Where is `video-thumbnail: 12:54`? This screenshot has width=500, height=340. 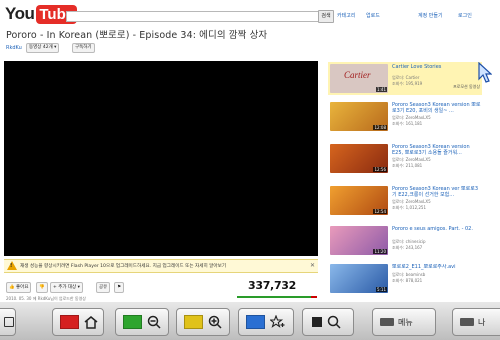
video-thumbnail: 12:54 is located at coordinates (359, 200).